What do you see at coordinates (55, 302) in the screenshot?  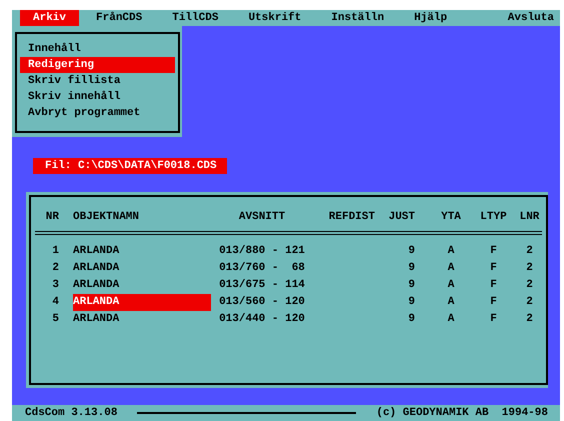 I see `table-cell-text: 4` at bounding box center [55, 302].